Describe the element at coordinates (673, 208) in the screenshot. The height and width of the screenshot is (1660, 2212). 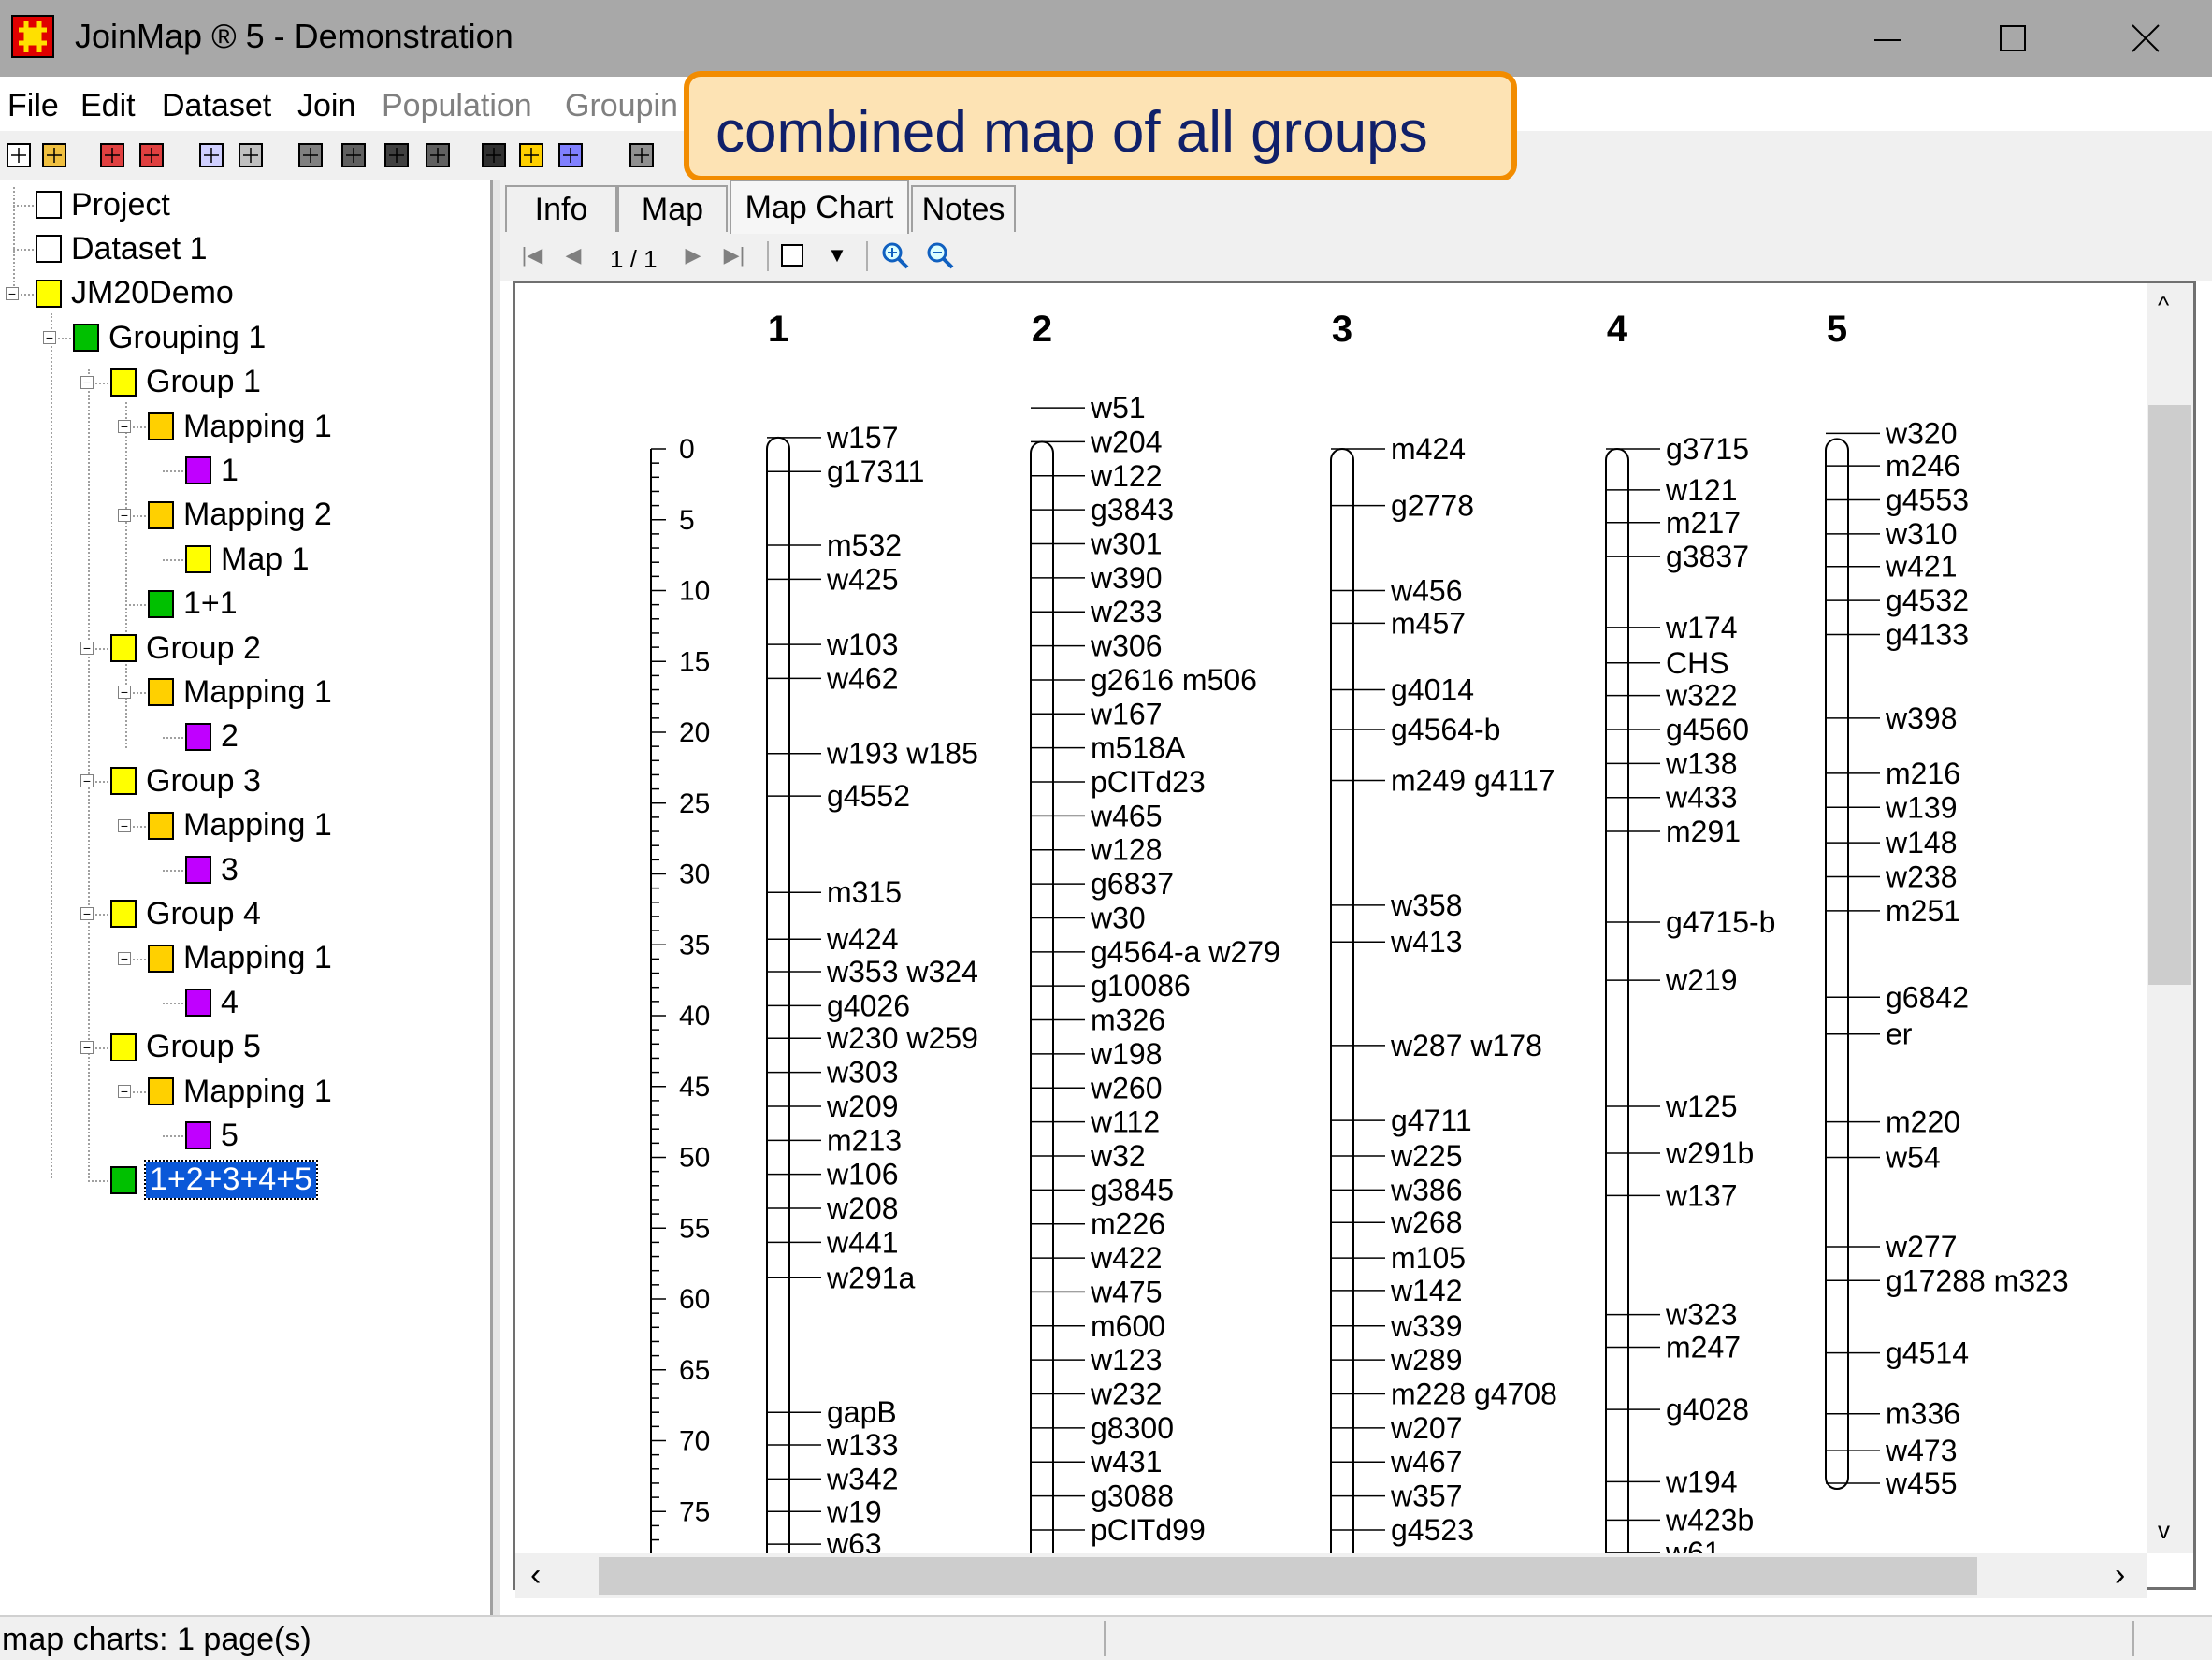
I see `tab-map: Map` at that location.